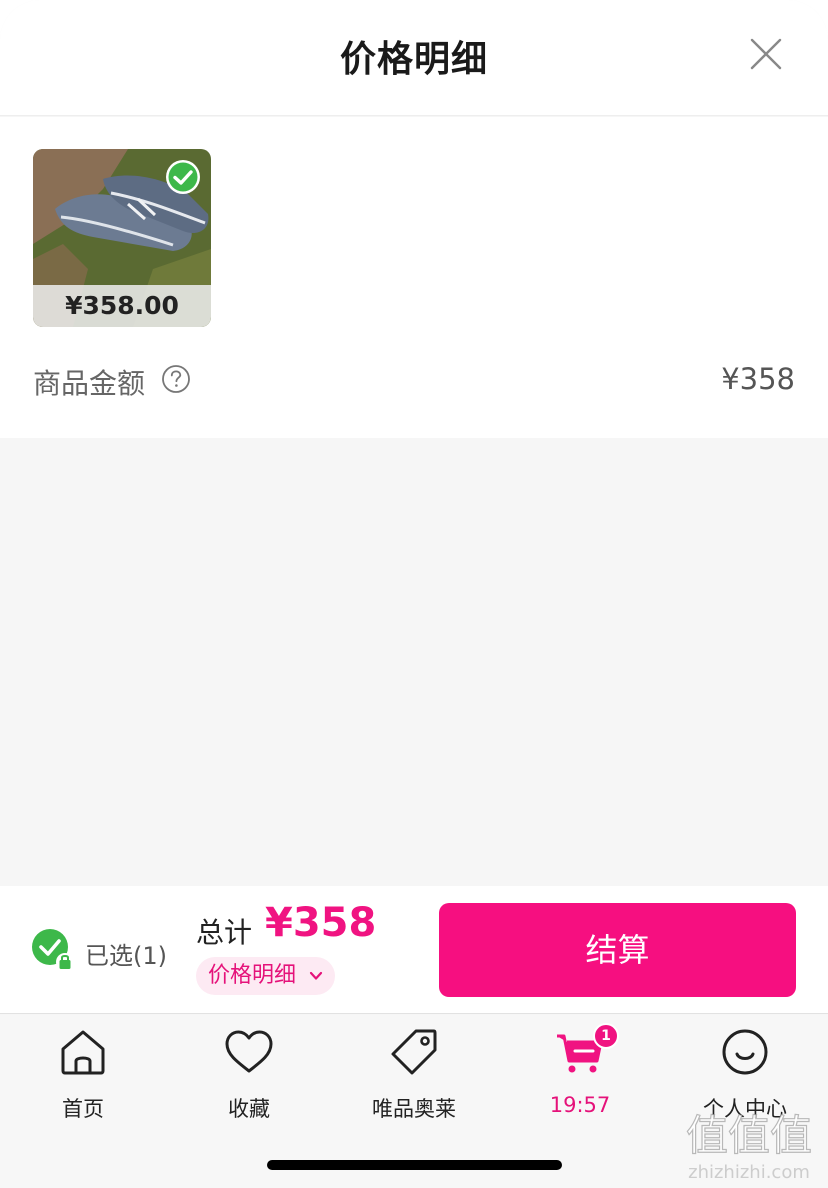  Describe the element at coordinates (749, 1135) in the screenshot. I see `watermark-logo-text: 值值值` at that location.